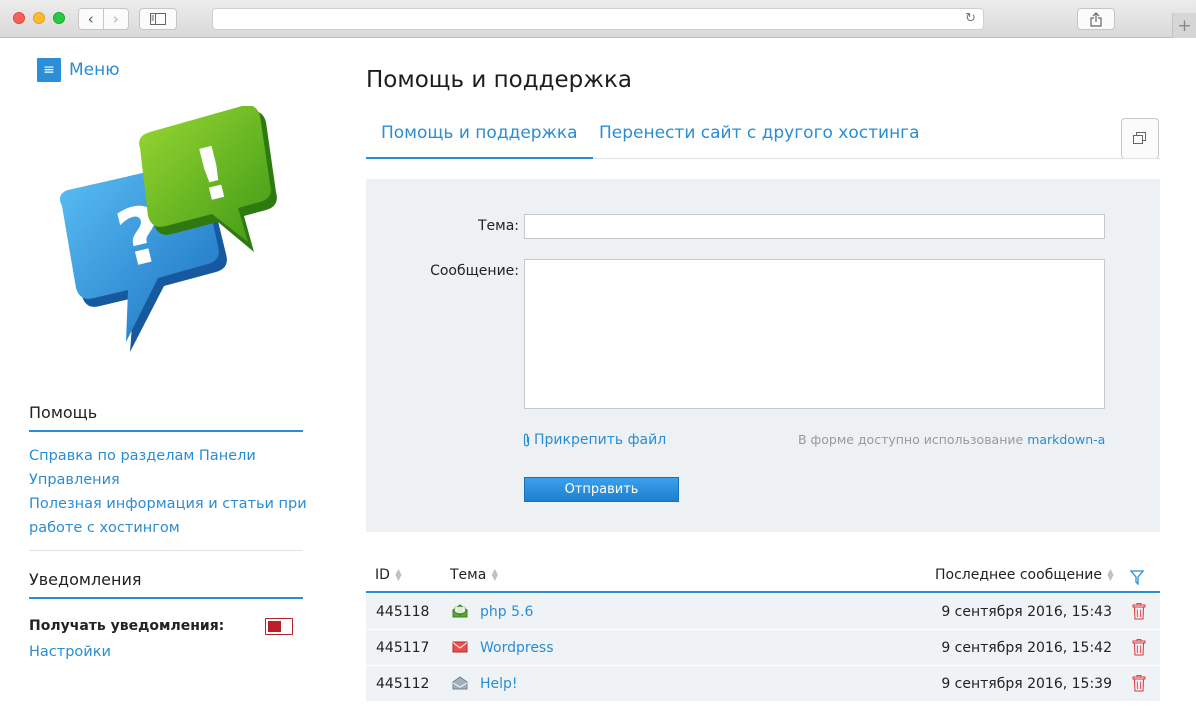  What do you see at coordinates (814, 334) in the screenshot?
I see `message-textarea` at bounding box center [814, 334].